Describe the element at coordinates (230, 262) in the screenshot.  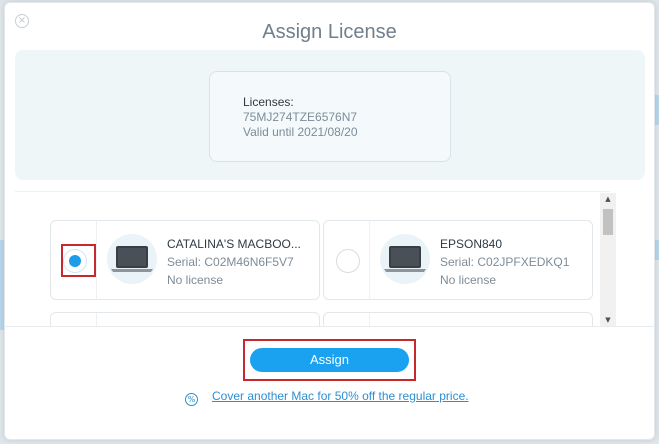
I see `device-serial: Serial: C02M46N6F5V7` at that location.